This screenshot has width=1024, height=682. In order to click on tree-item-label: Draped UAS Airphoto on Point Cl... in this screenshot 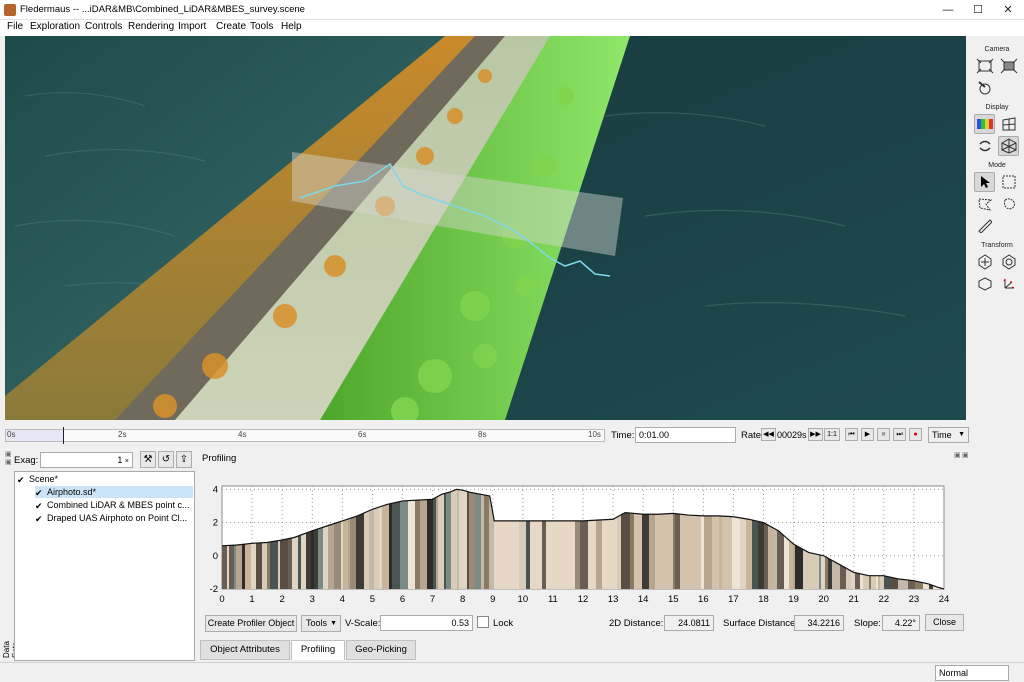, I will do `click(117, 518)`.